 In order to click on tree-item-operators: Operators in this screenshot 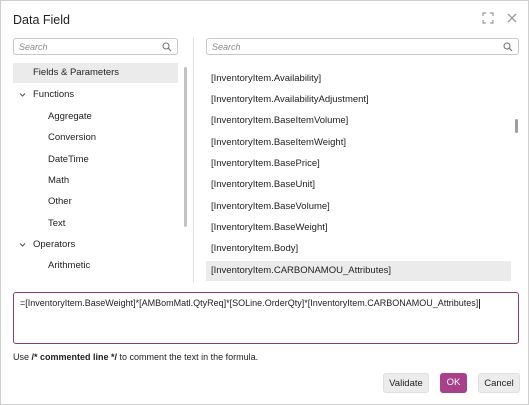, I will do `click(95, 245)`.